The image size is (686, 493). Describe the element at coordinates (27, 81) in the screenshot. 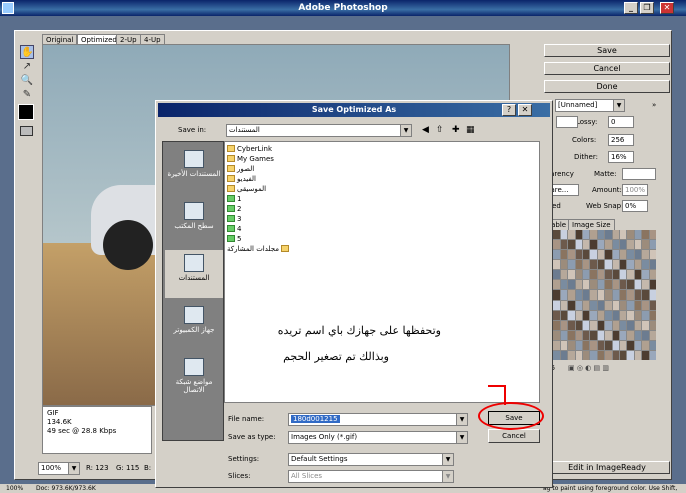

I see `zoom-tool-icon: 🔍` at that location.